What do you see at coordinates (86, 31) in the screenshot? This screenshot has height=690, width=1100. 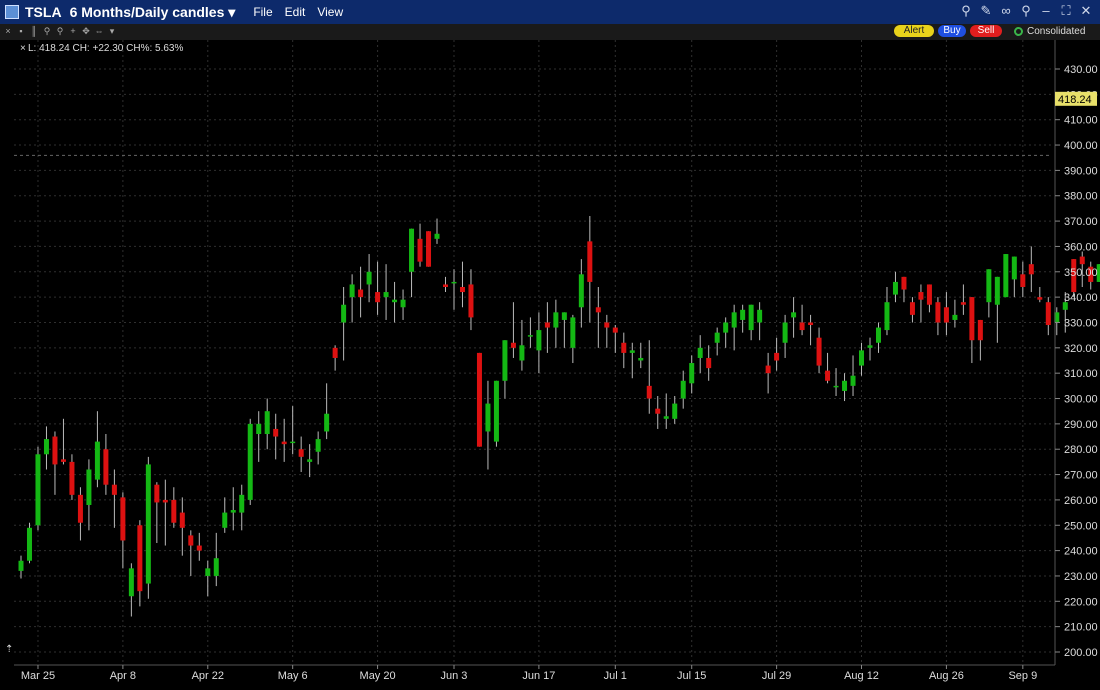 I see `move-icon: ✥` at bounding box center [86, 31].